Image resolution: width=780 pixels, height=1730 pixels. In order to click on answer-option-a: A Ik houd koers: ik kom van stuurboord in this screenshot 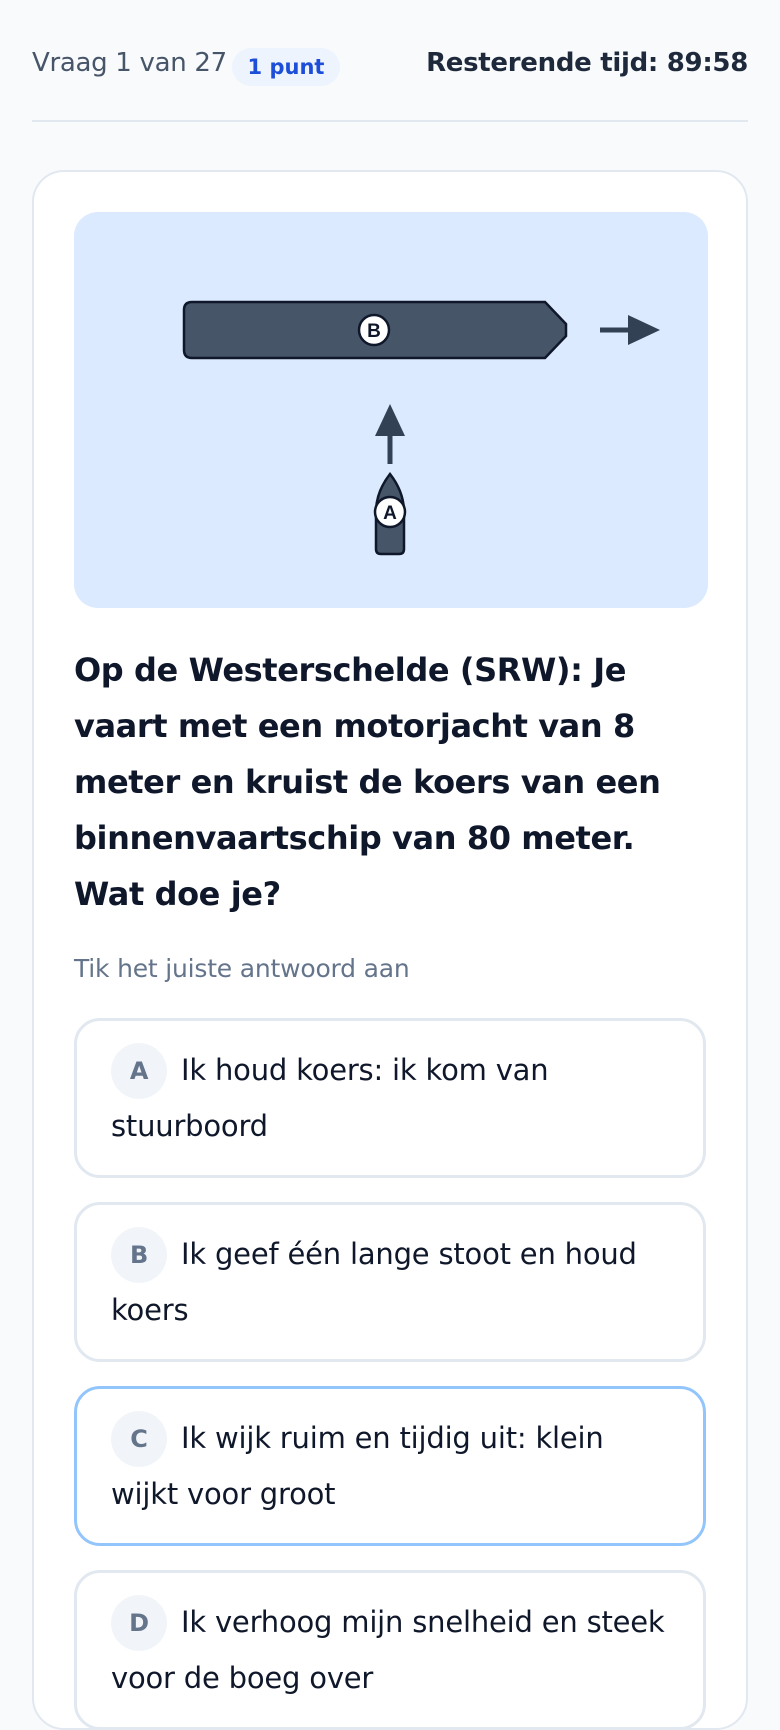, I will do `click(390, 1098)`.